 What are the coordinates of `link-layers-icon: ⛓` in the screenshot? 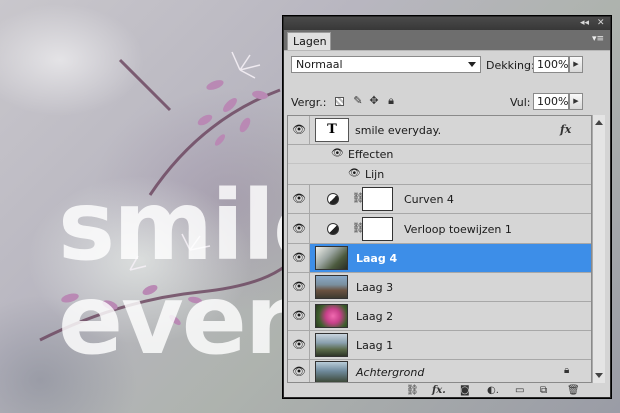 It's located at (412, 391).